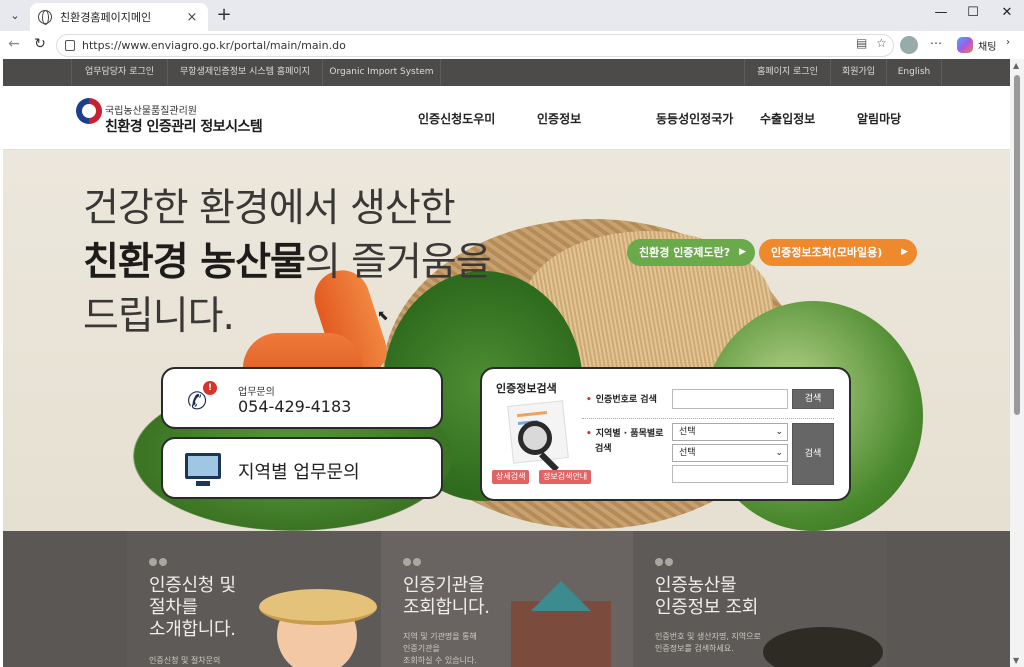 The image size is (1024, 667). I want to click on bottom-card-desc-line: 조회하실 수 있습니다., so click(440, 660).